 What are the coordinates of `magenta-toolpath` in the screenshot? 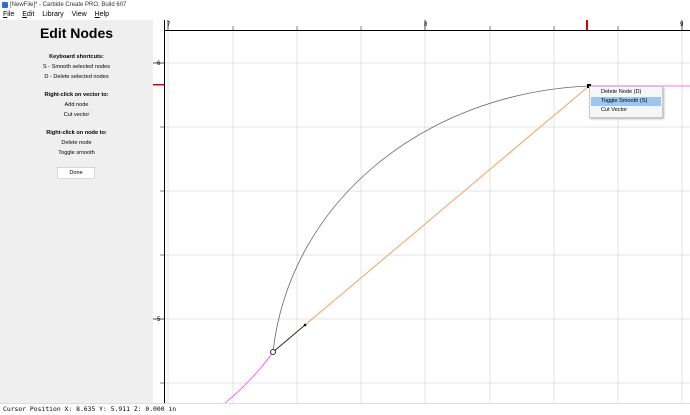 It's located at (249, 377).